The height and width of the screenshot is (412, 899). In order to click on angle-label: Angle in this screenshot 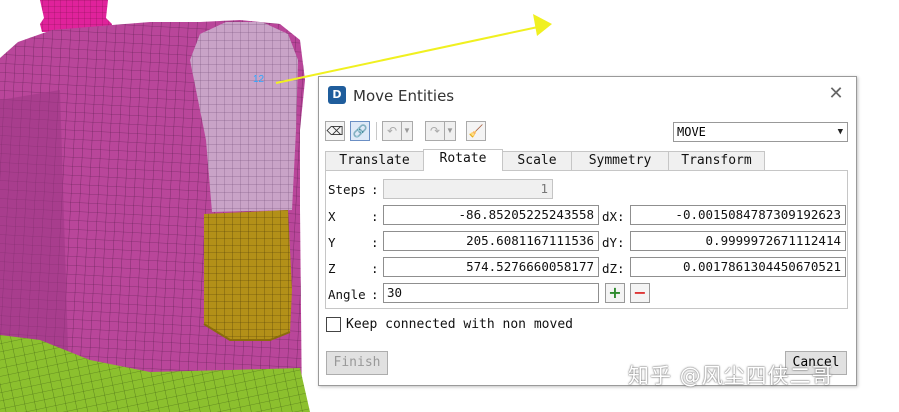, I will do `click(347, 294)`.